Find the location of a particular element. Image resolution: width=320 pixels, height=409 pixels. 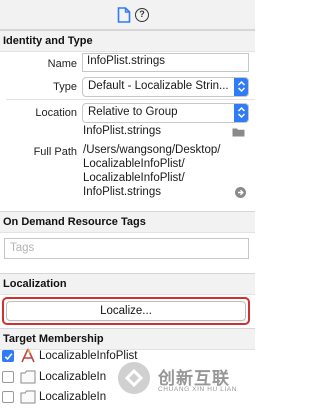

localization-section-header: Localization is located at coordinates (127, 284).